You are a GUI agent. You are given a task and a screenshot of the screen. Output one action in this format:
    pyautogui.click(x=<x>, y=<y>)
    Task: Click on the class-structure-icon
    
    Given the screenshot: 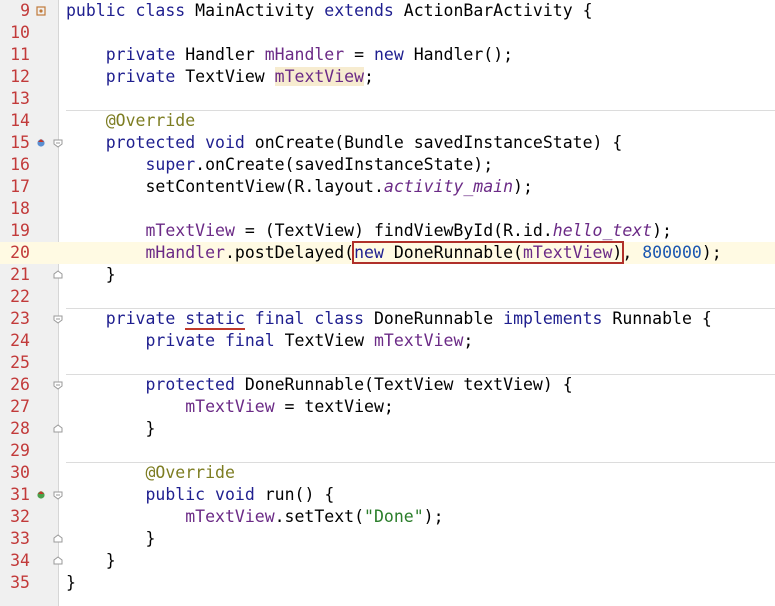 What is the action you would take?
    pyautogui.click(x=41, y=11)
    